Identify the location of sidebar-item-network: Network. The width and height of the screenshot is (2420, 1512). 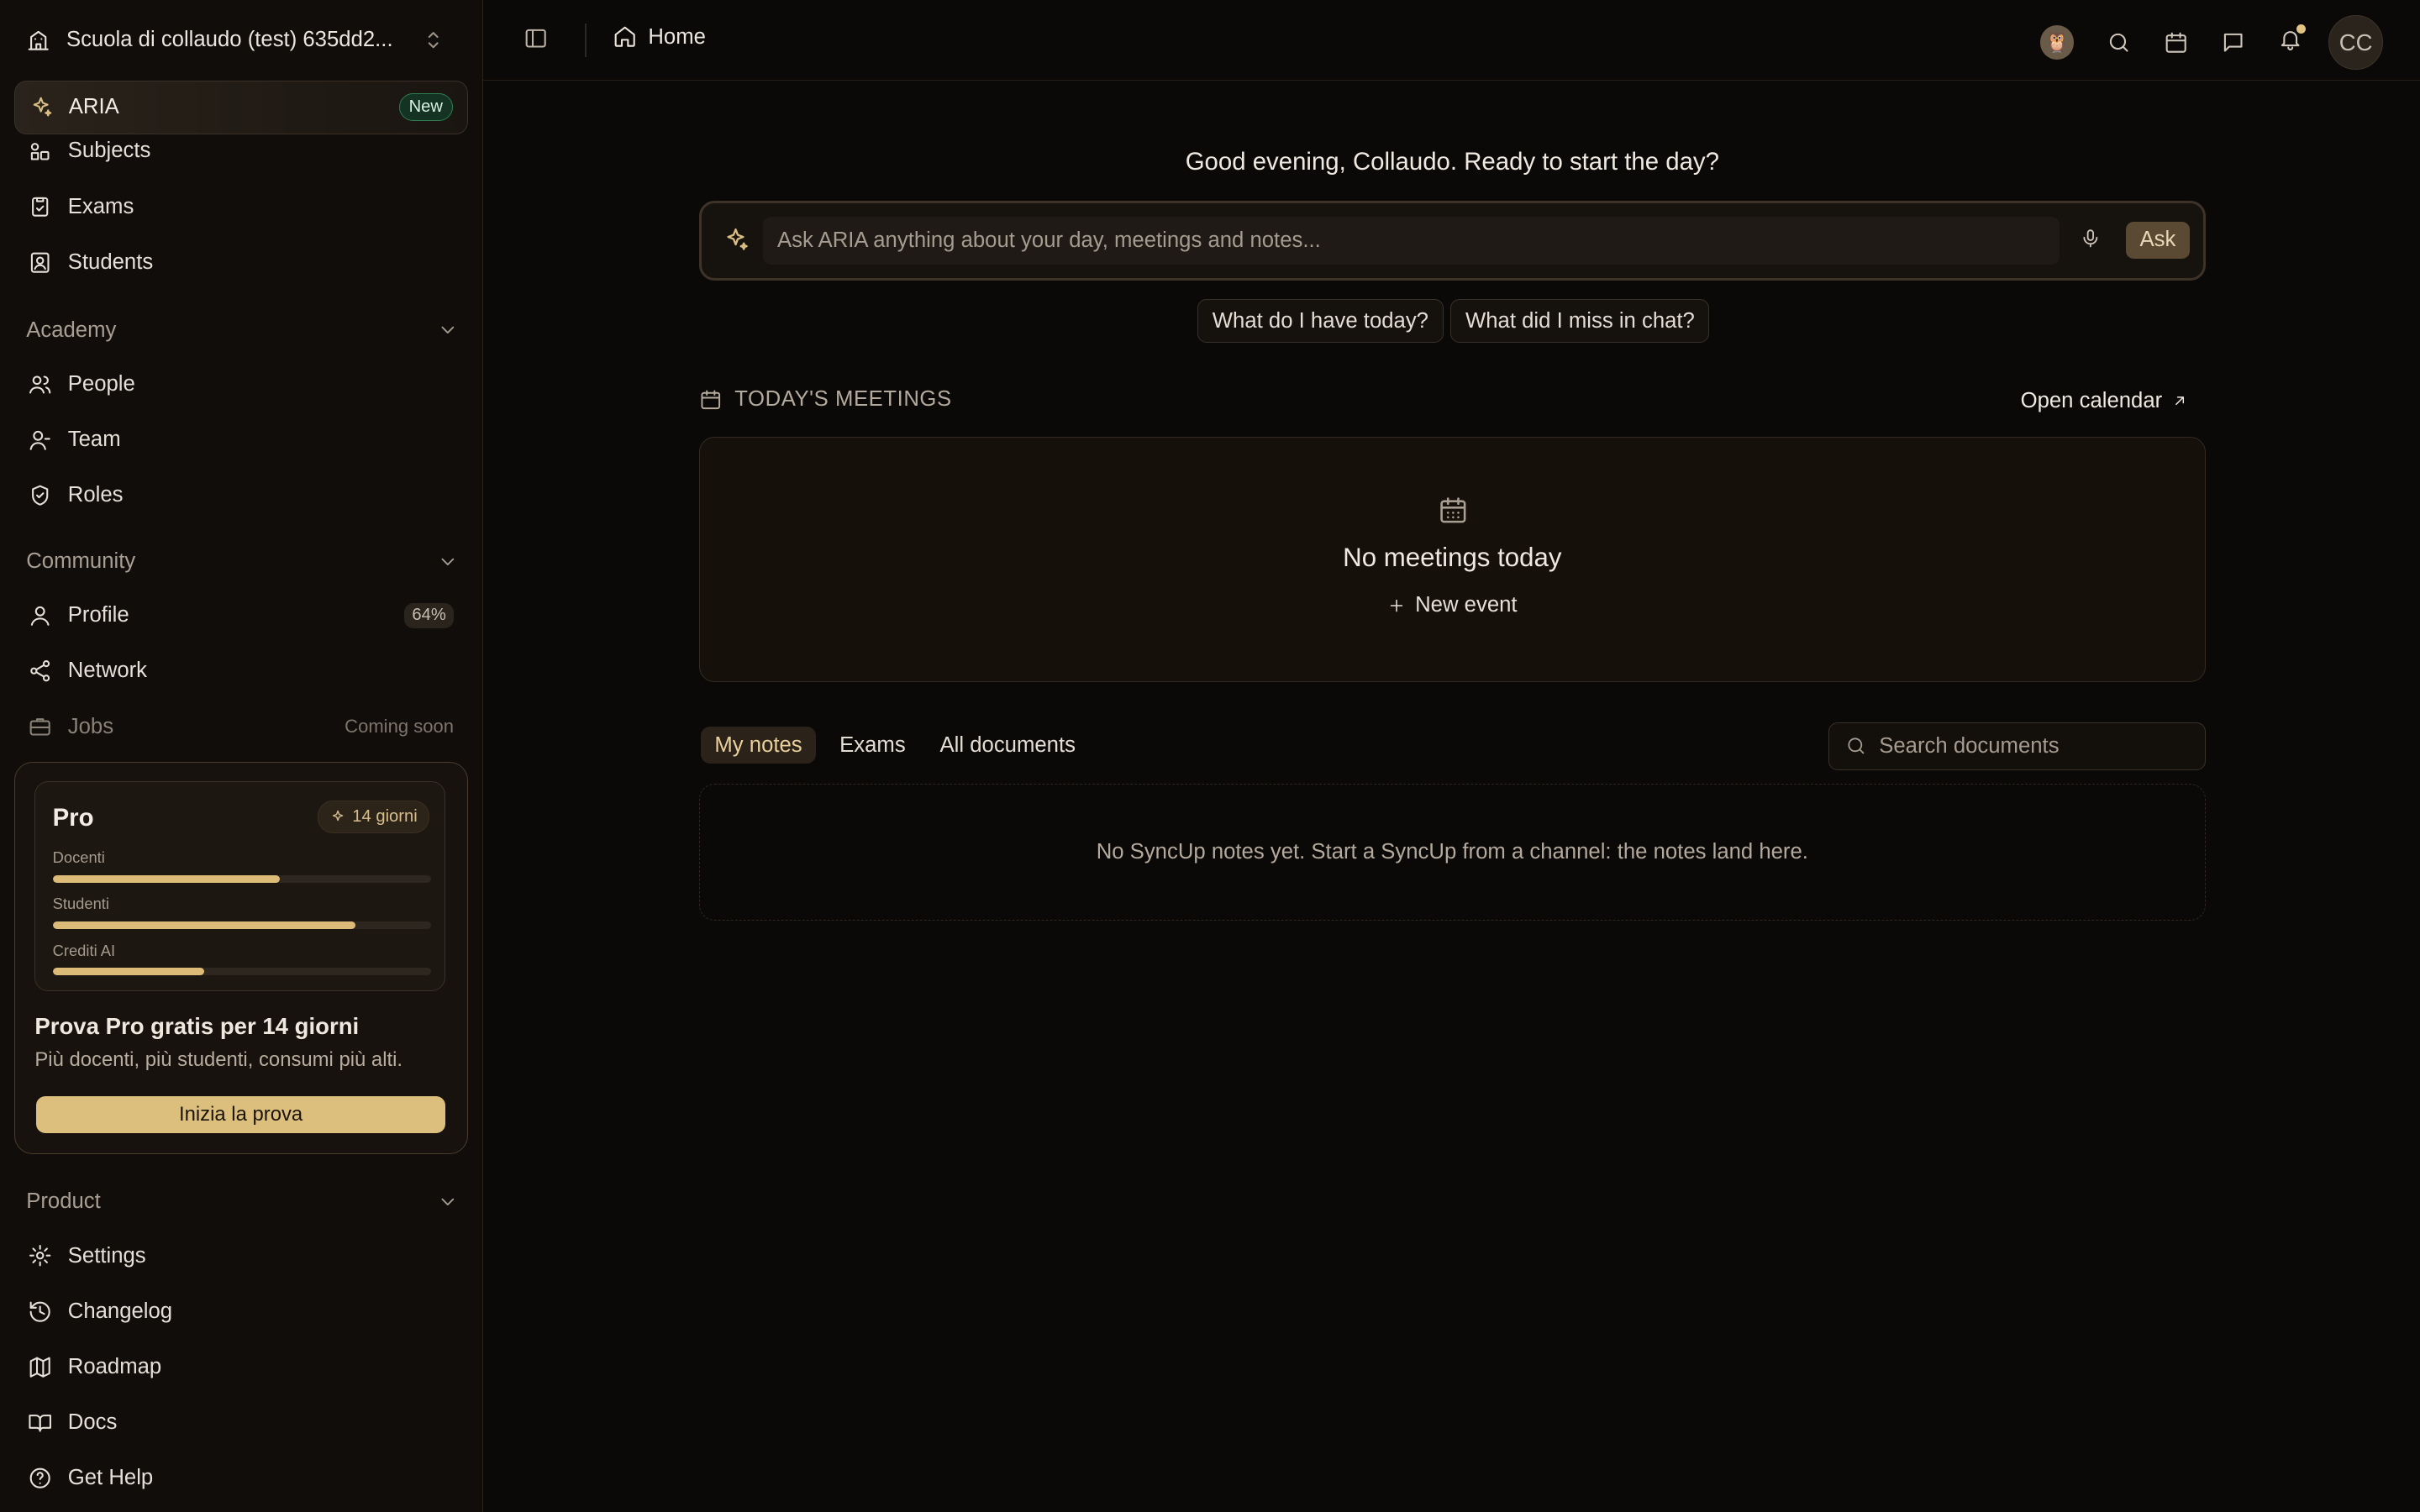
(241, 671).